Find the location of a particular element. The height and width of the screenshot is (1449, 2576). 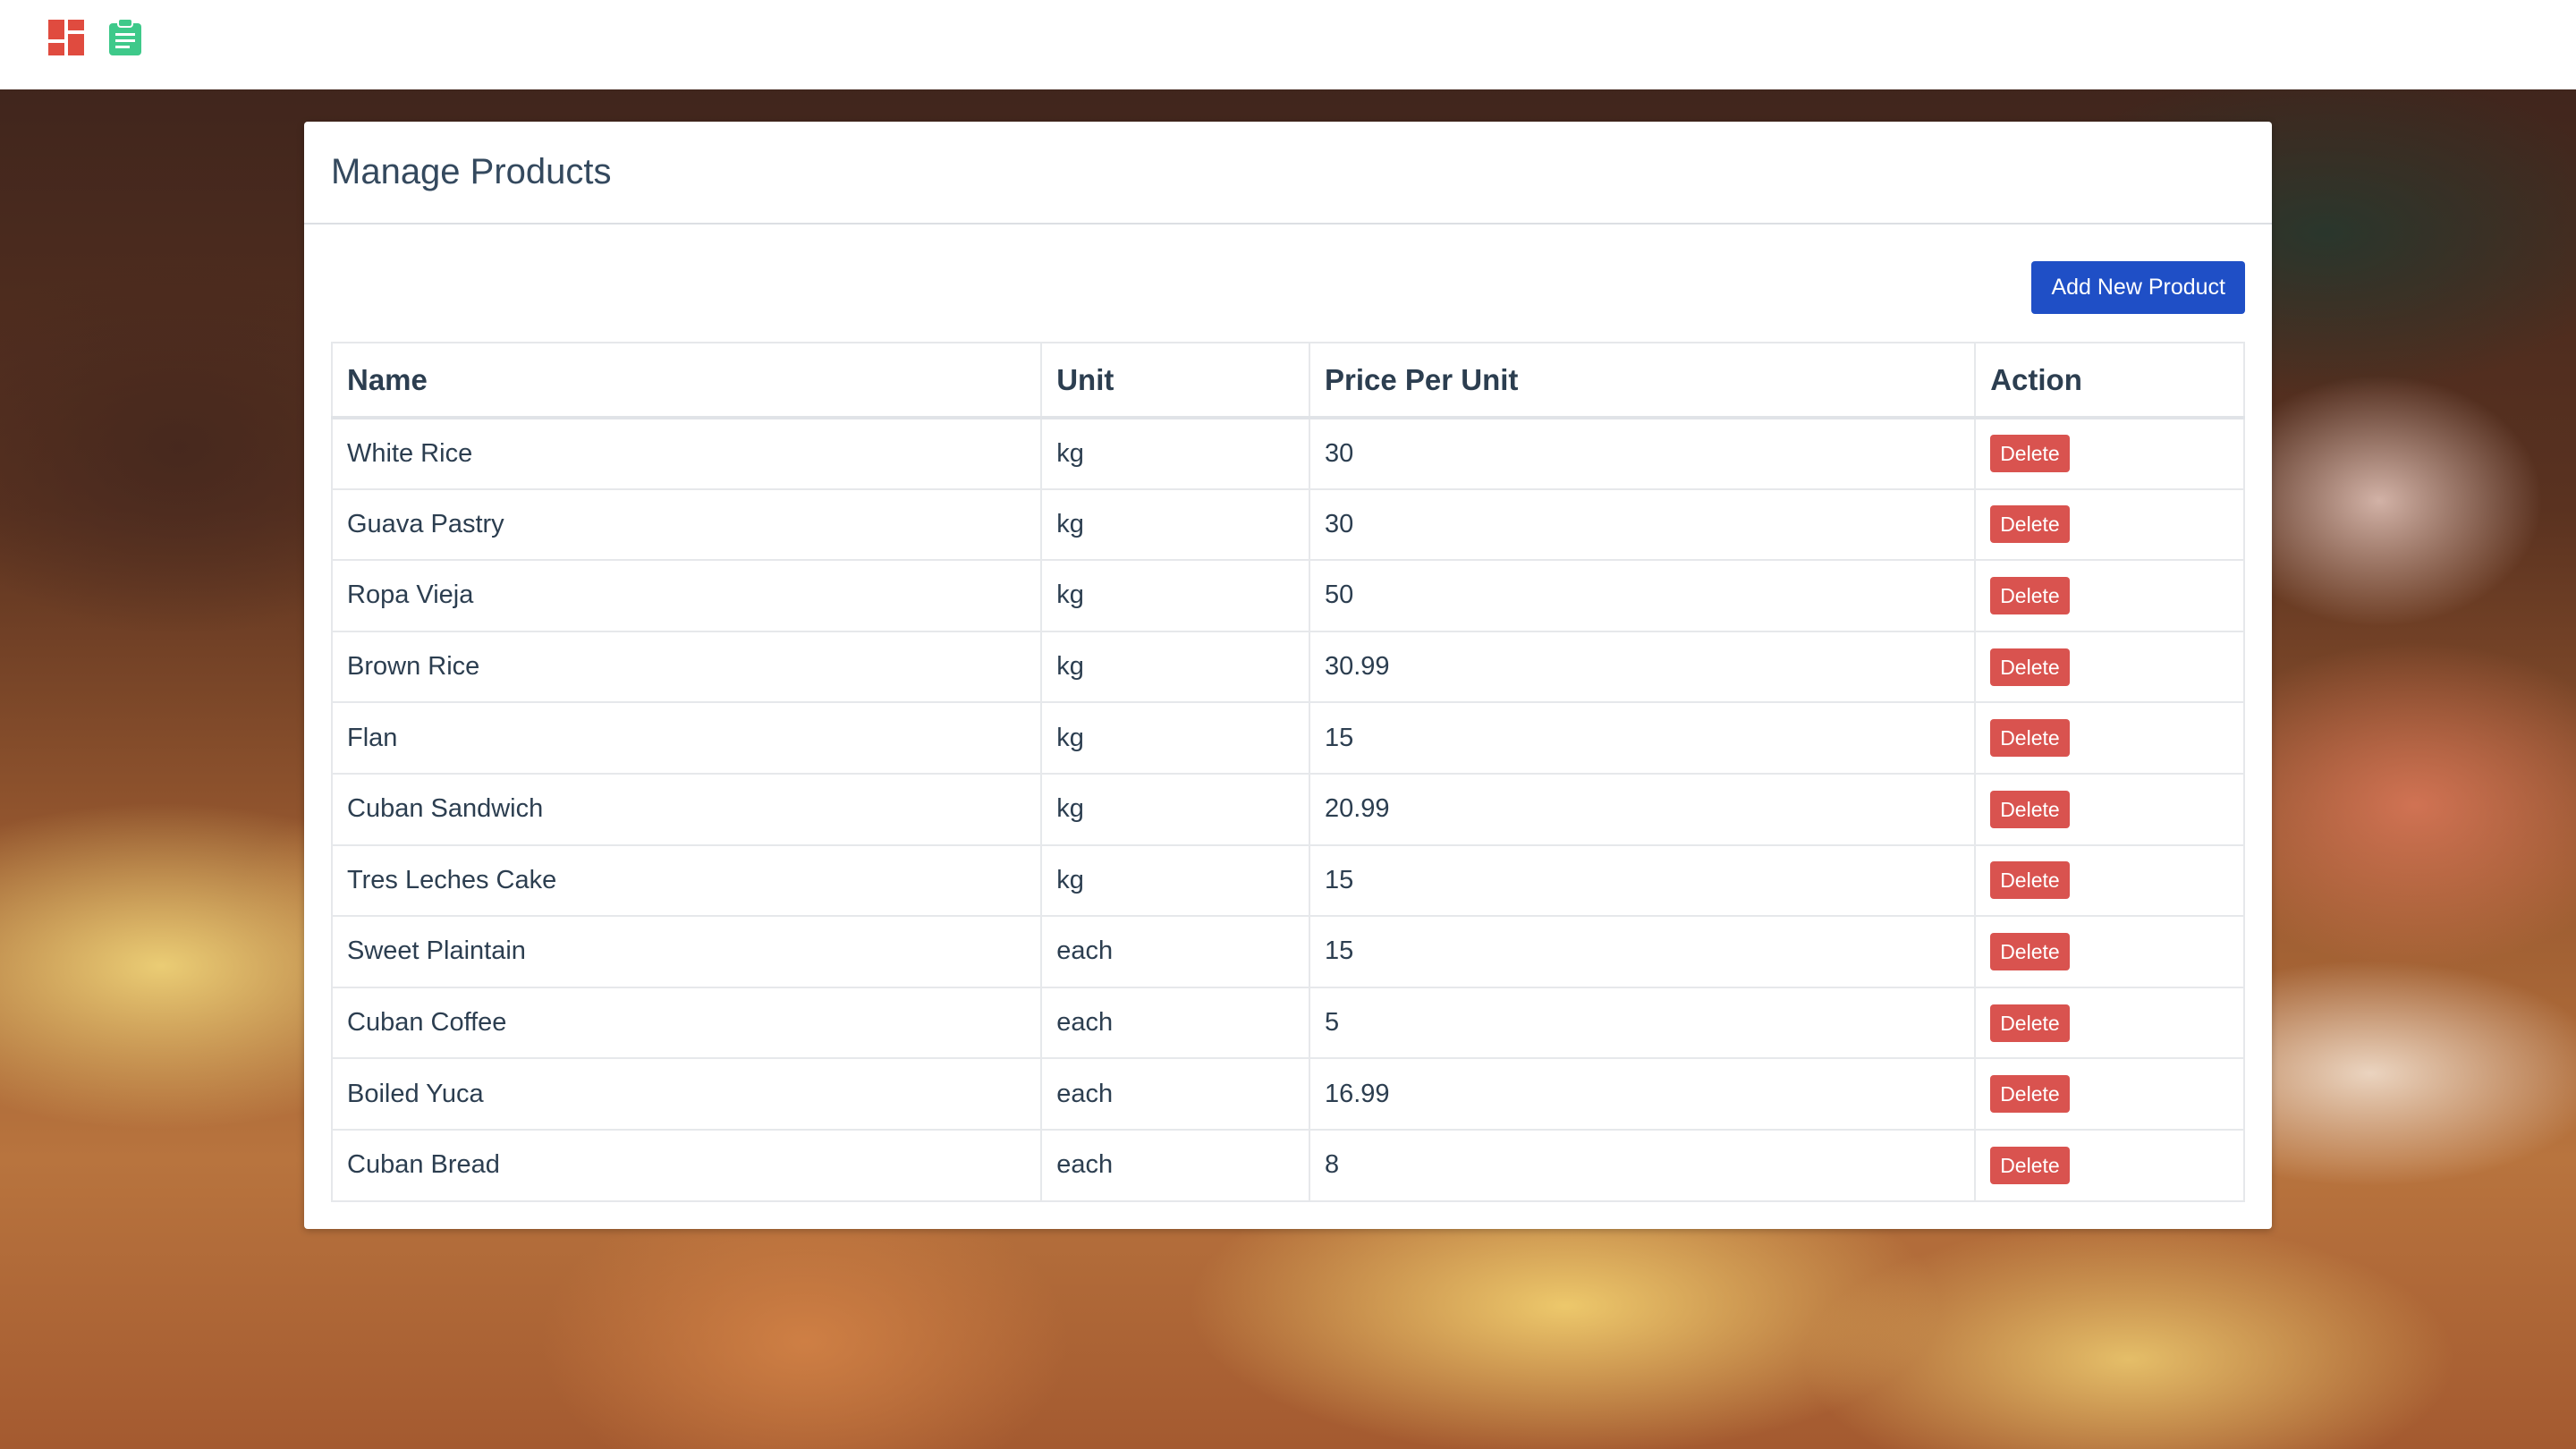

table-header-row: Name Unit Price Per Unit Action is located at coordinates (1287, 380).